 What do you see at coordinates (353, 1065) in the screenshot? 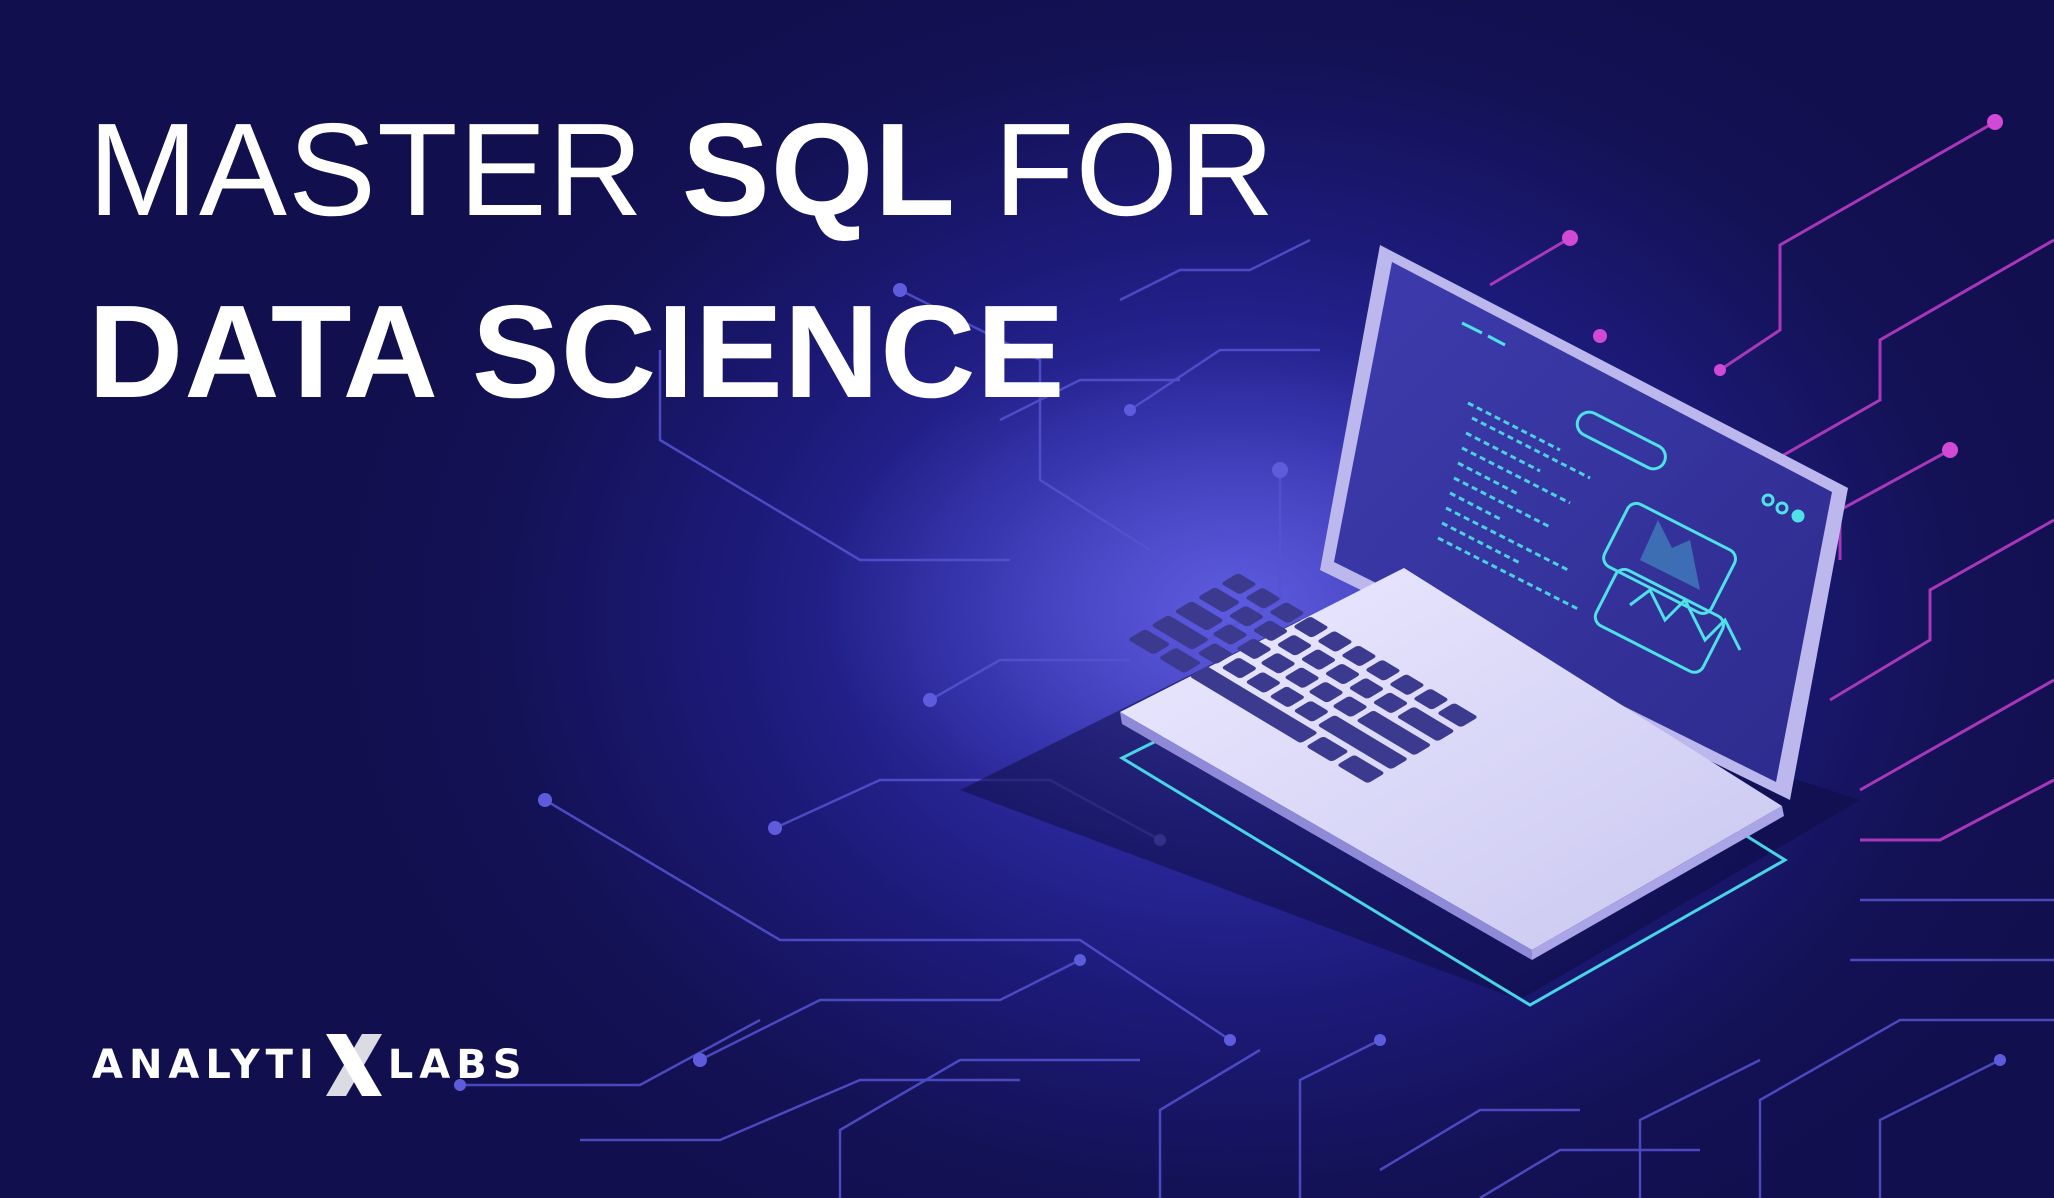
I see `logo-x-mark` at bounding box center [353, 1065].